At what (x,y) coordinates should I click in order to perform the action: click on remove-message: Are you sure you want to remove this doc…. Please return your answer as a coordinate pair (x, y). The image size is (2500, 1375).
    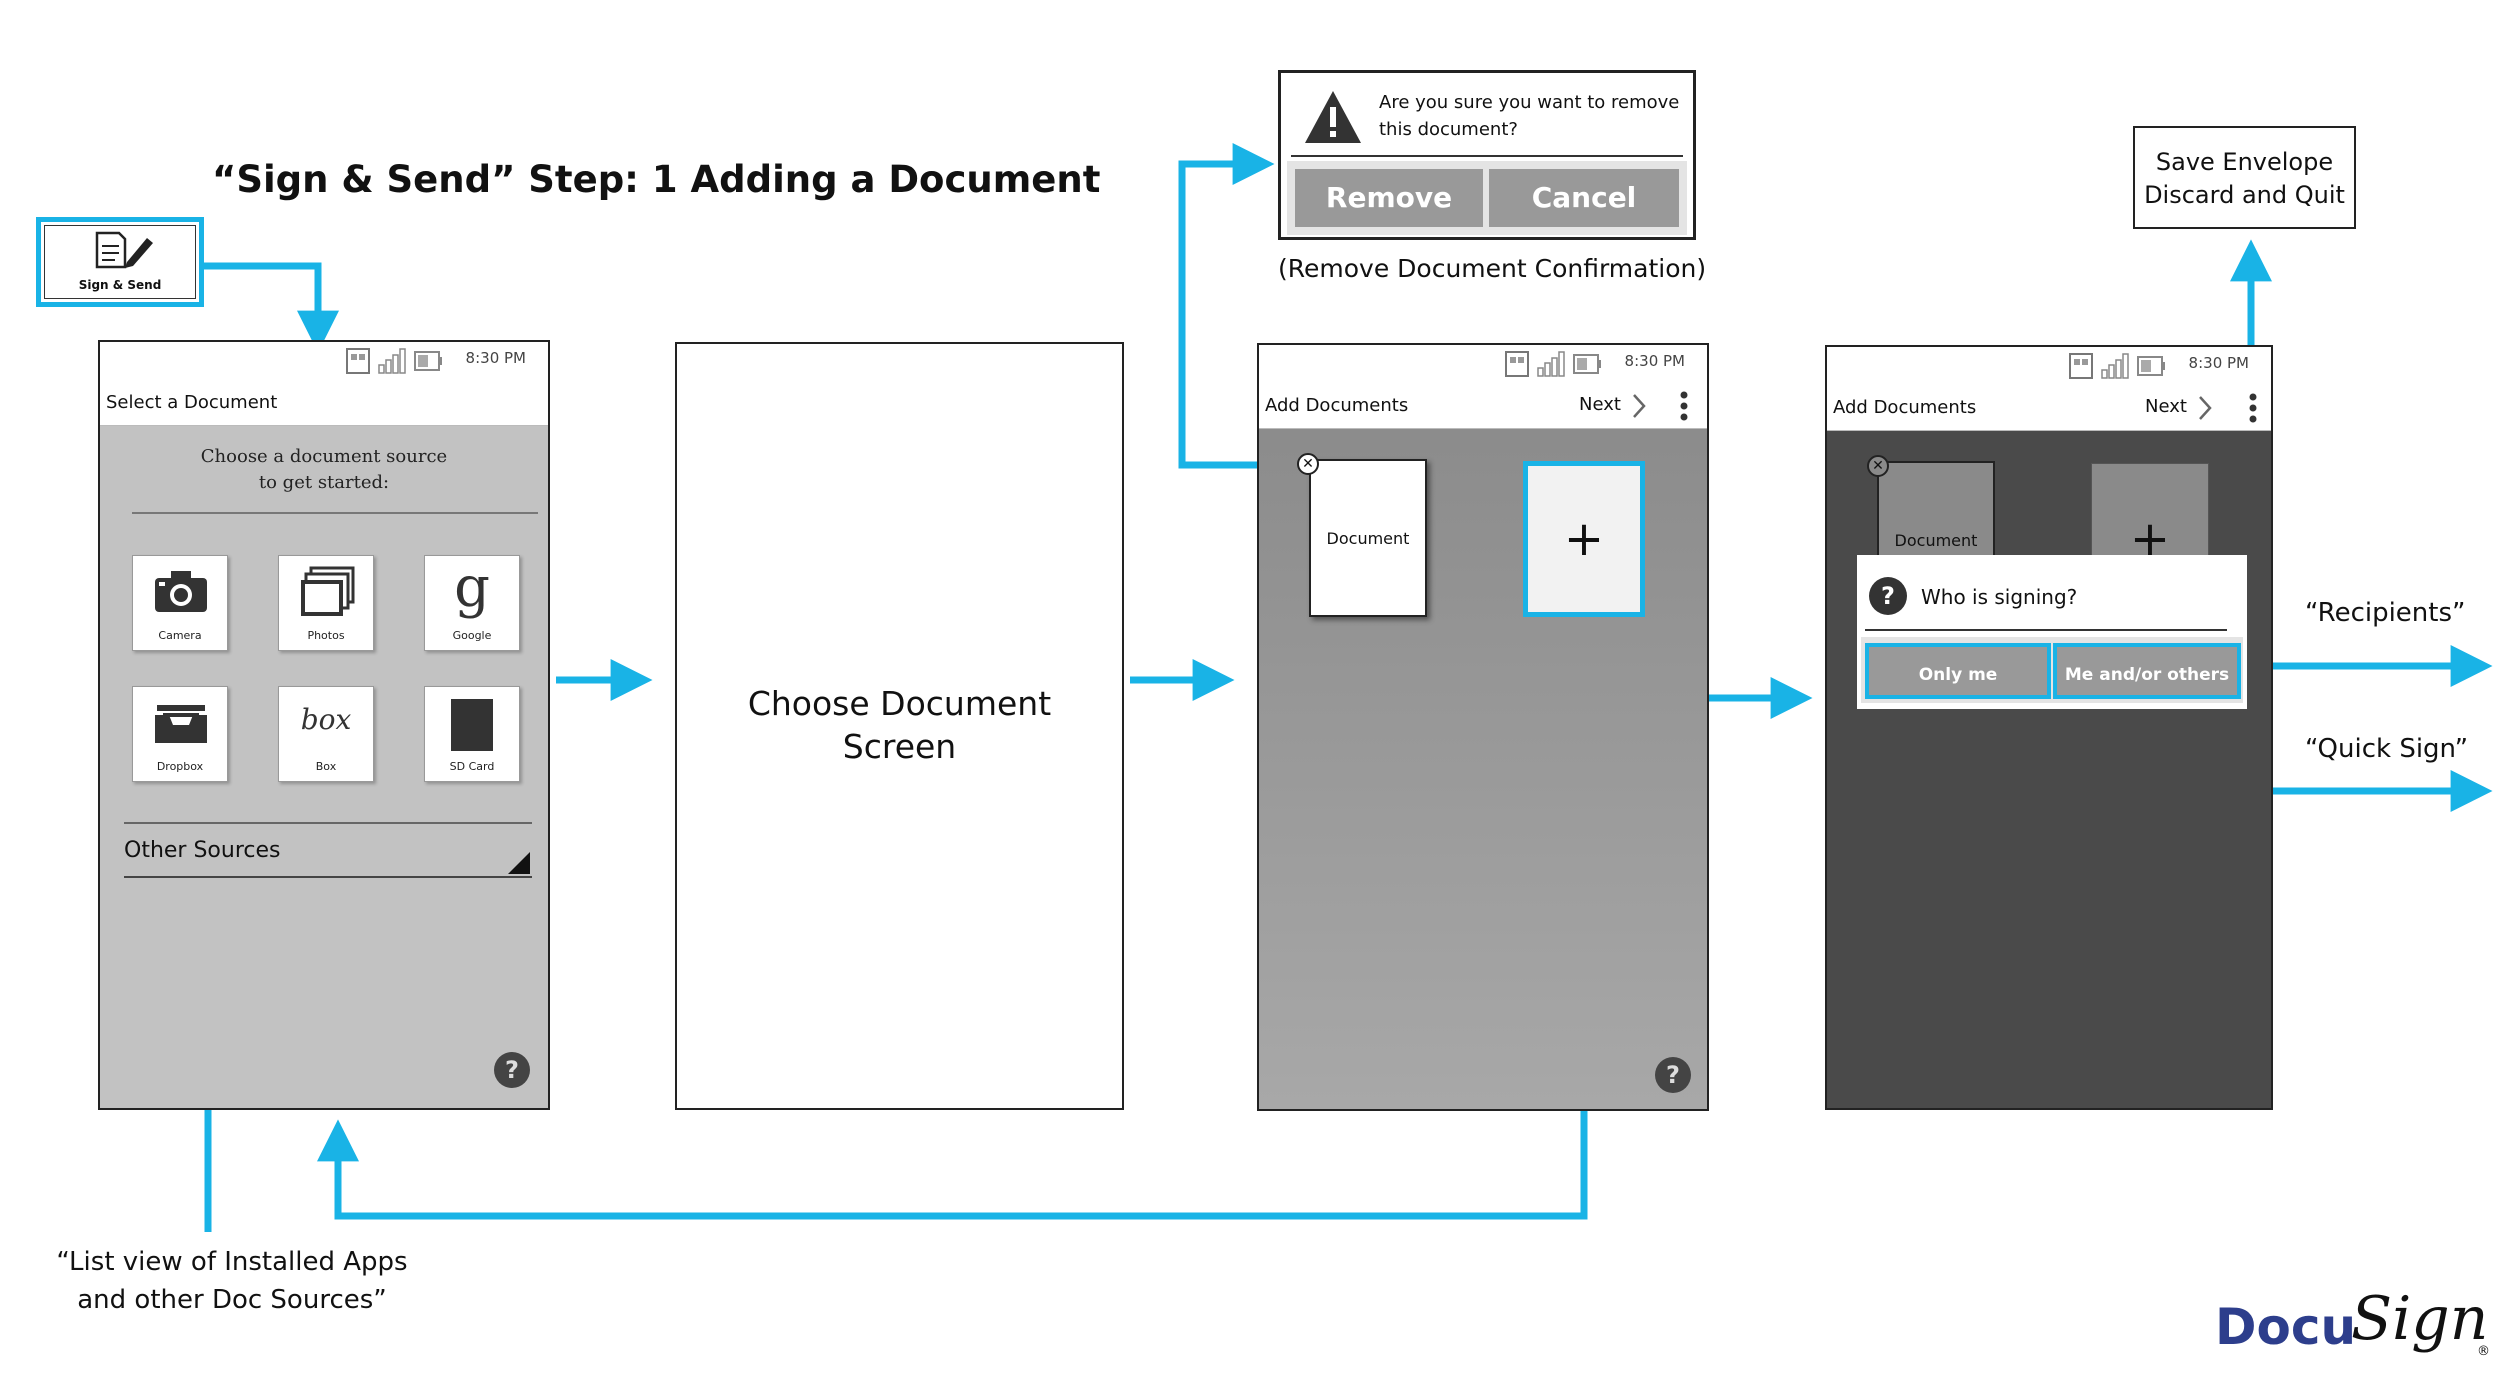
    Looking at the image, I should click on (1529, 116).